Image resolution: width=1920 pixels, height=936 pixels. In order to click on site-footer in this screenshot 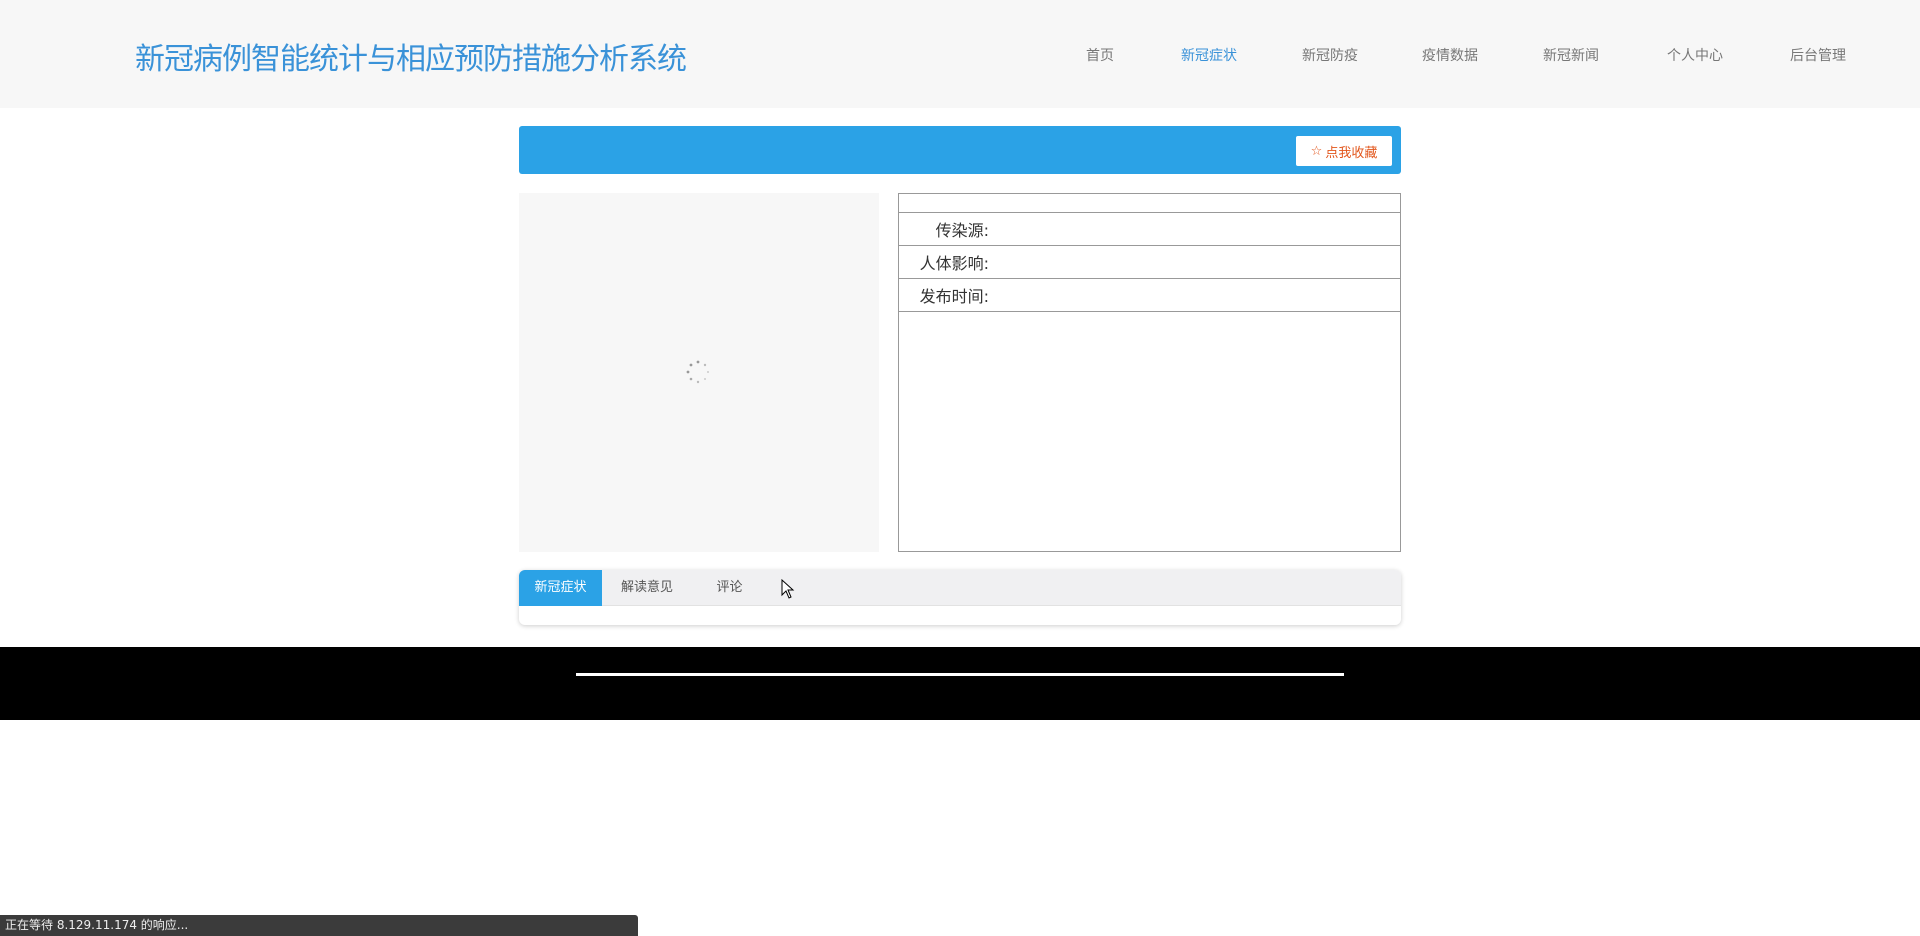, I will do `click(960, 683)`.